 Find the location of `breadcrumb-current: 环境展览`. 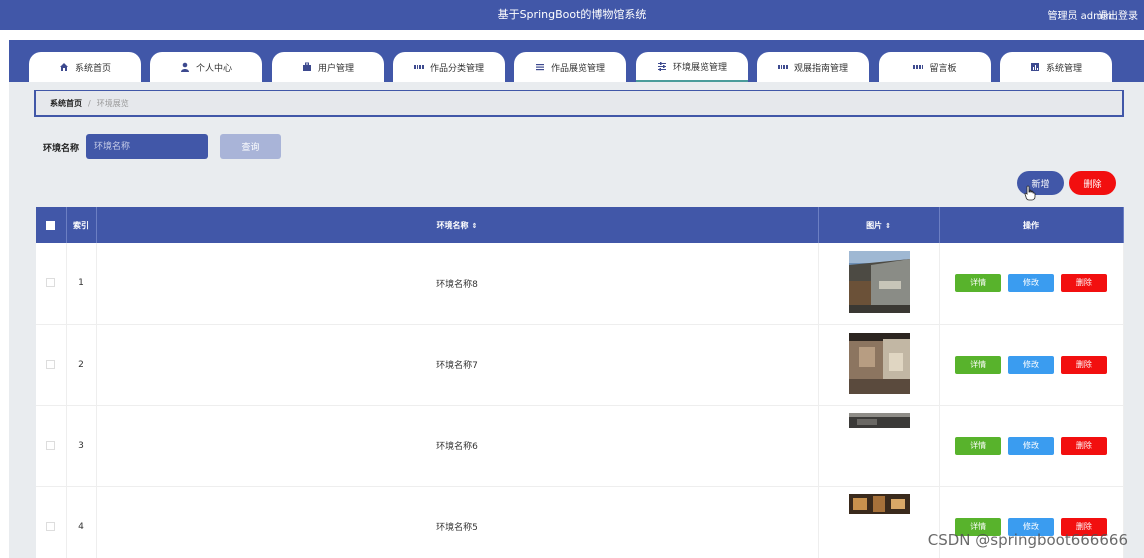

breadcrumb-current: 环境展览 is located at coordinates (112, 103).